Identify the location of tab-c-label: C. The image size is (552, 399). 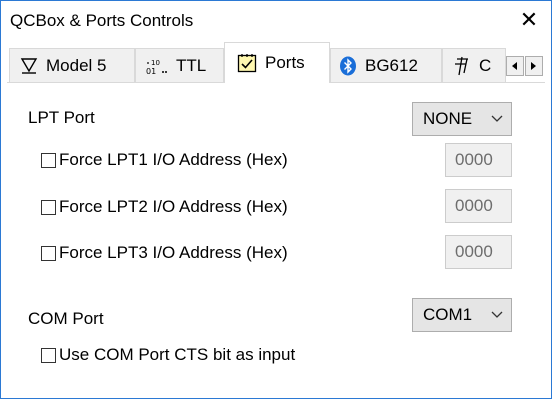
(485, 65).